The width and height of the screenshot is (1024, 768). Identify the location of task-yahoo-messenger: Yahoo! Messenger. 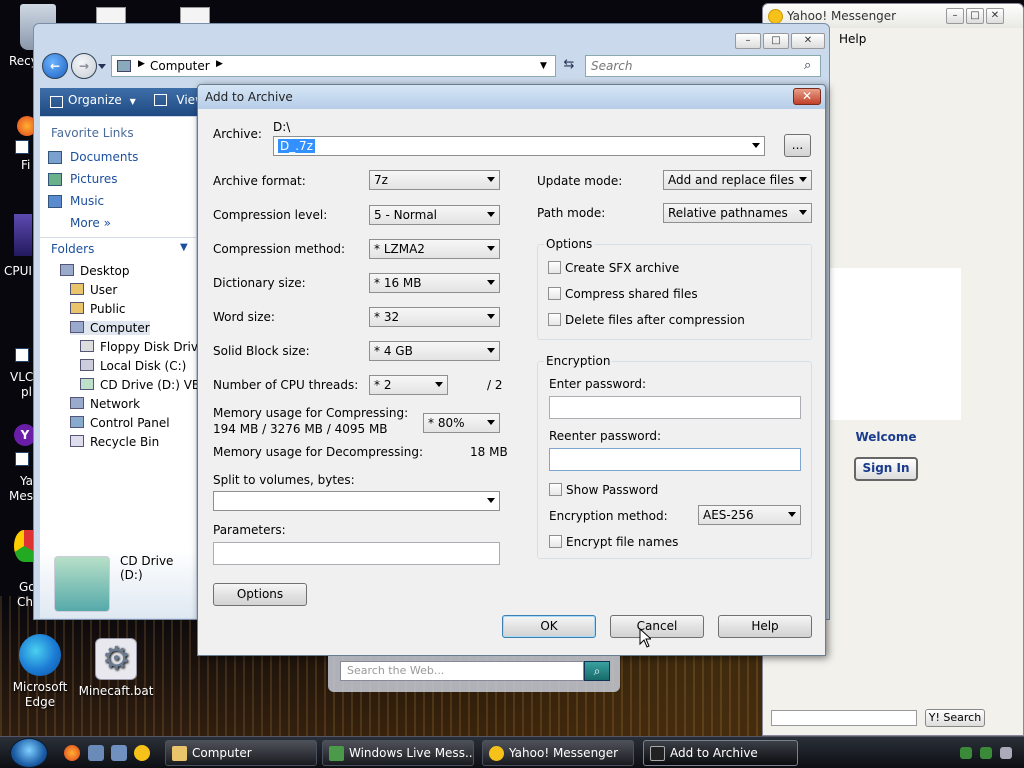
(558, 753).